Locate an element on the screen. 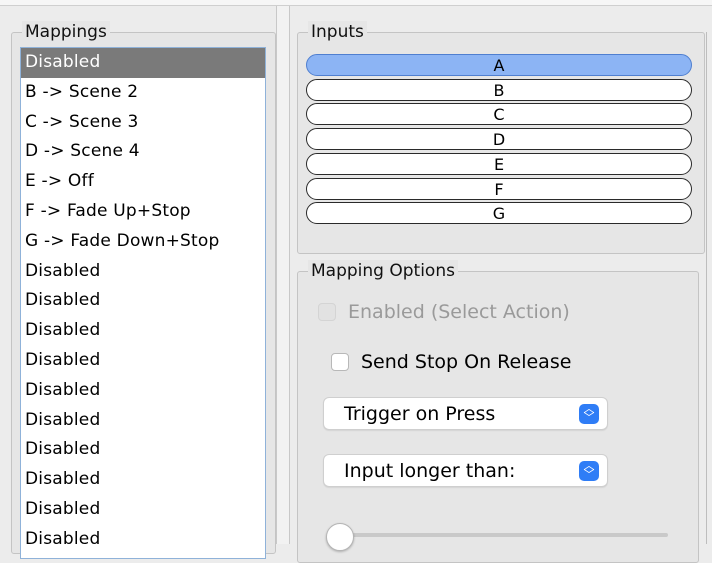 This screenshot has height=563, width=712. input-duration-select-value: Input longer than: is located at coordinates (430, 471).